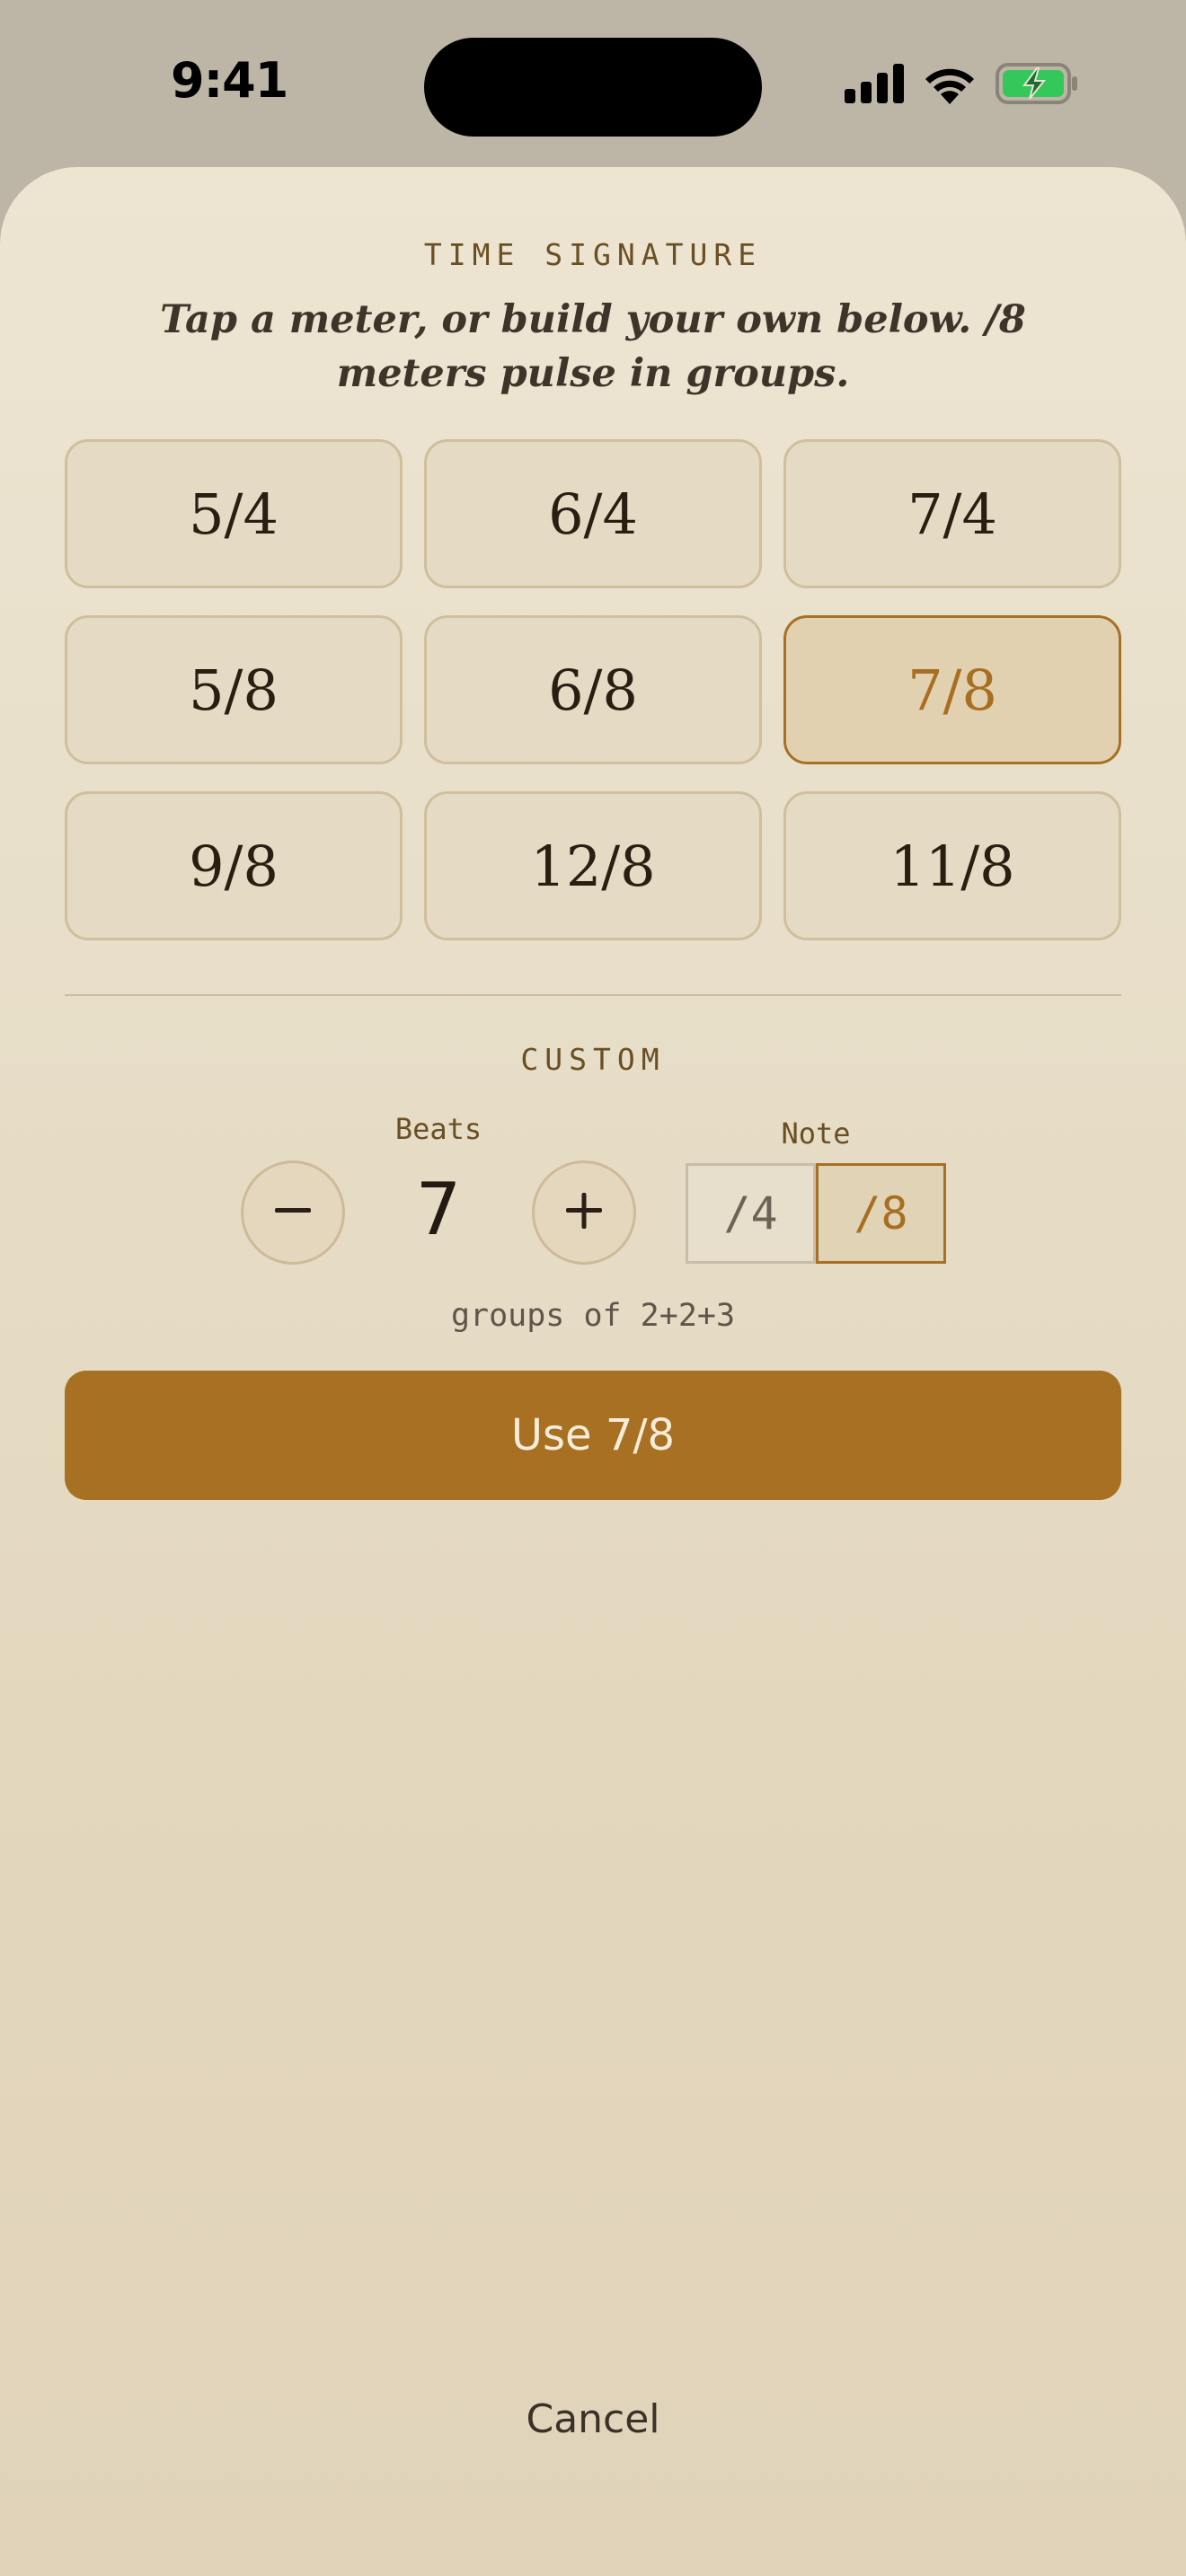 The height and width of the screenshot is (2576, 1186). I want to click on decrement-beats-button, so click(293, 1212).